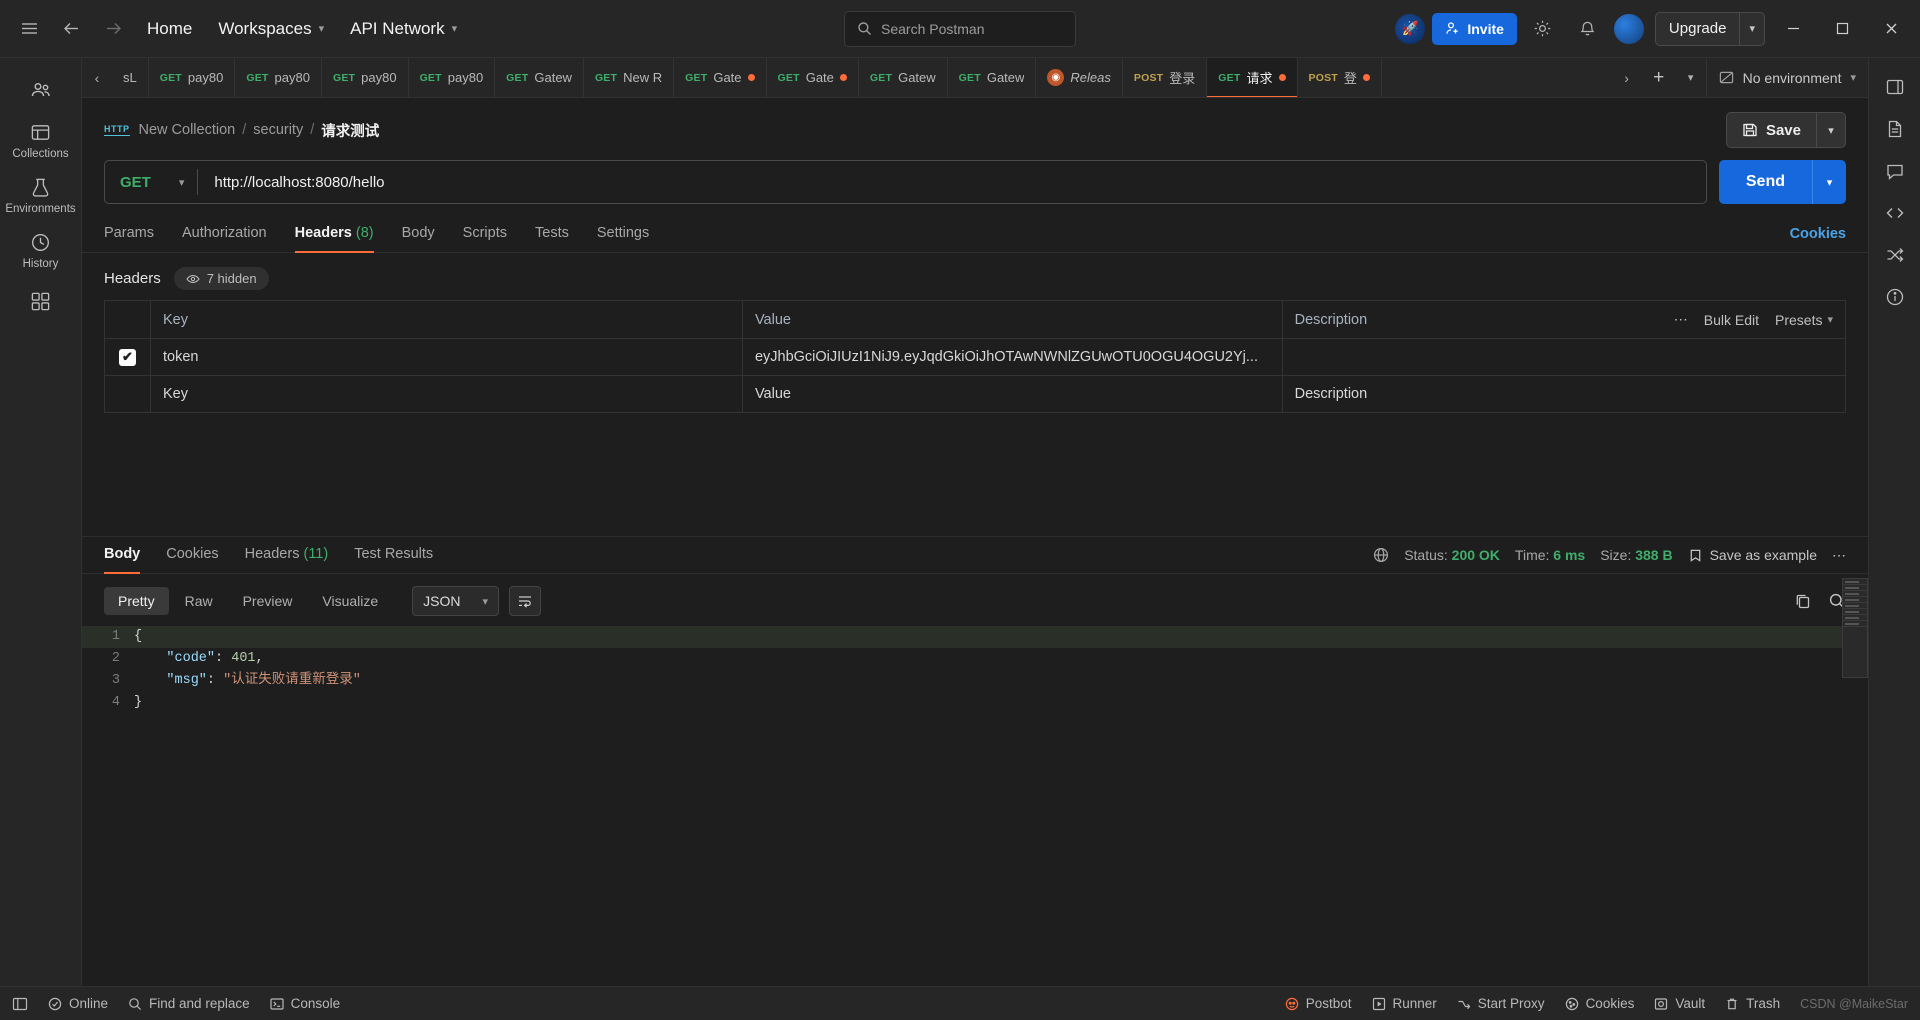  I want to click on api-network-menu: API Network ▾, so click(403, 29).